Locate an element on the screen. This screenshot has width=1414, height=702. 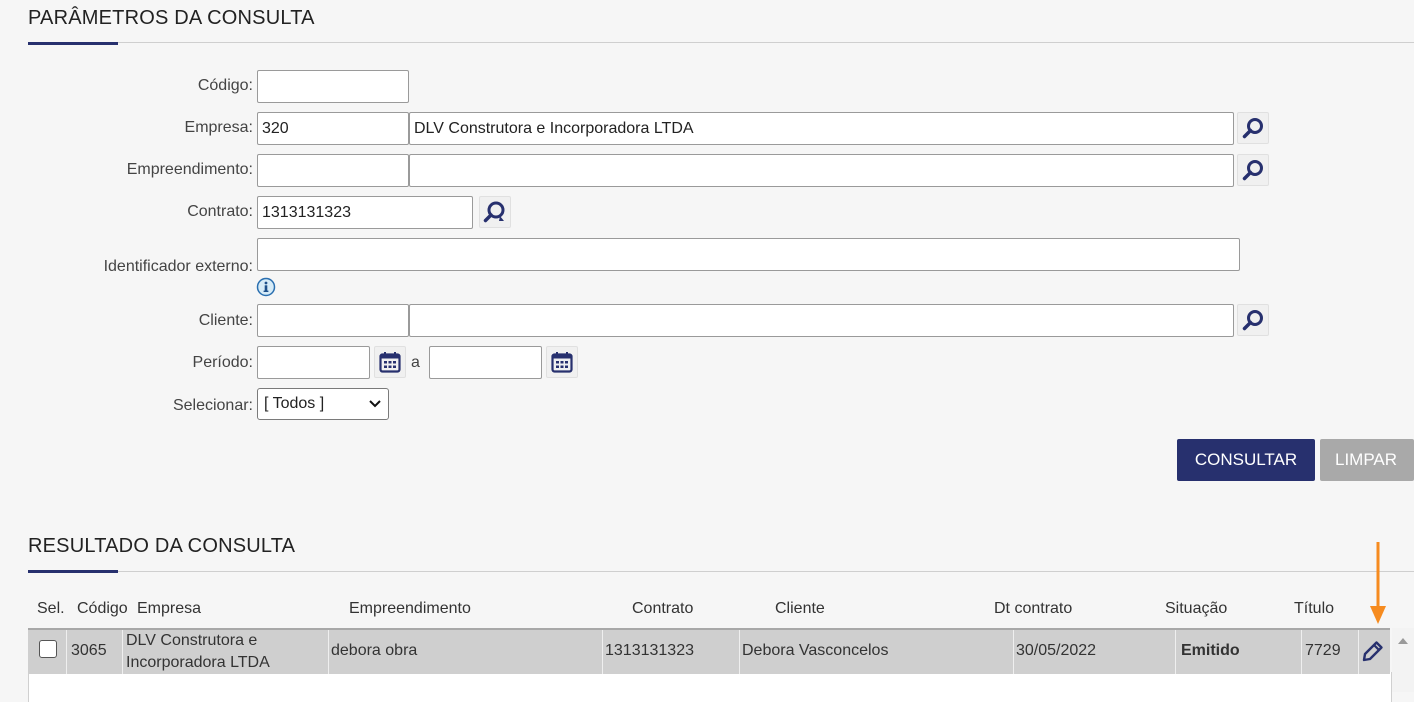
column-header-codigo: Código is located at coordinates (102, 609).